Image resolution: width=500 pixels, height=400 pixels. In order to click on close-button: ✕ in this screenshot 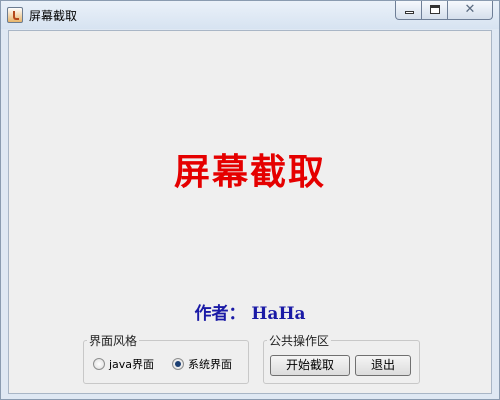, I will do `click(470, 10)`.